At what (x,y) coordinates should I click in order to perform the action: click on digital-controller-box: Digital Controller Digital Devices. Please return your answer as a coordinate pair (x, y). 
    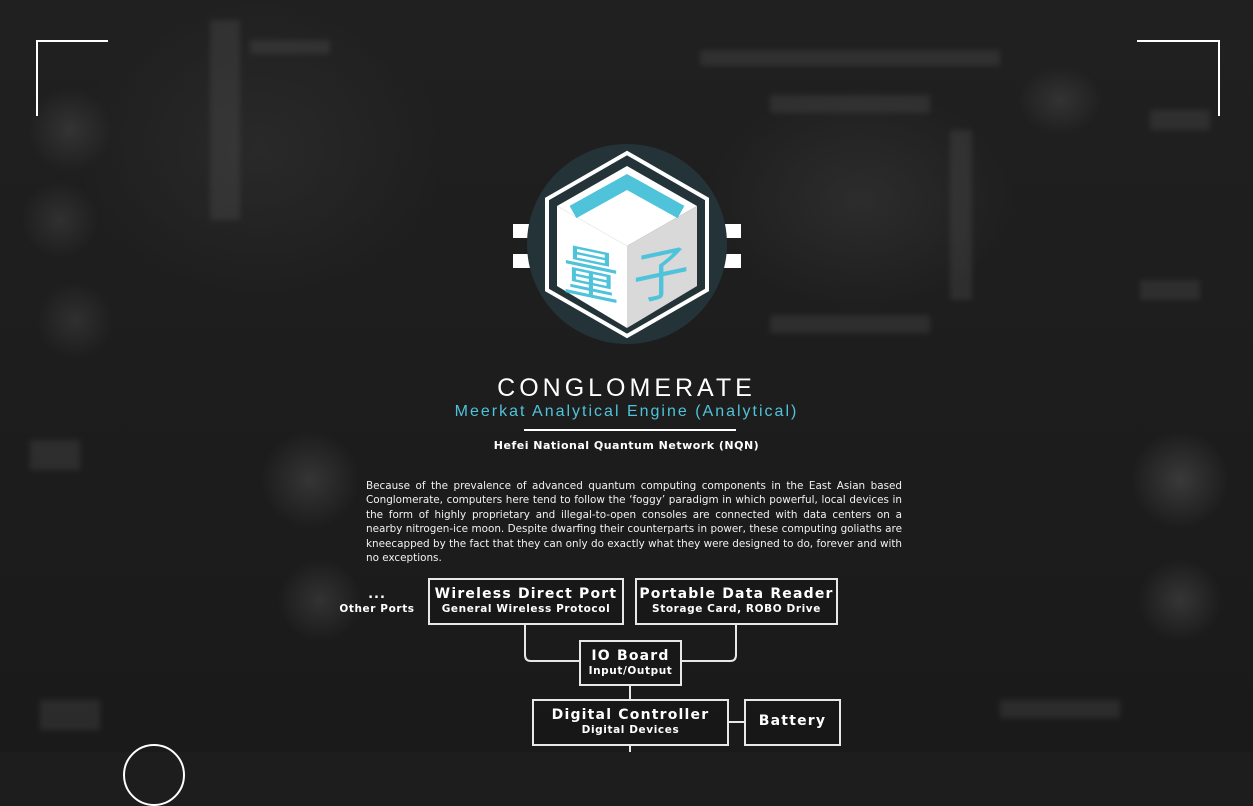
    Looking at the image, I should click on (630, 722).